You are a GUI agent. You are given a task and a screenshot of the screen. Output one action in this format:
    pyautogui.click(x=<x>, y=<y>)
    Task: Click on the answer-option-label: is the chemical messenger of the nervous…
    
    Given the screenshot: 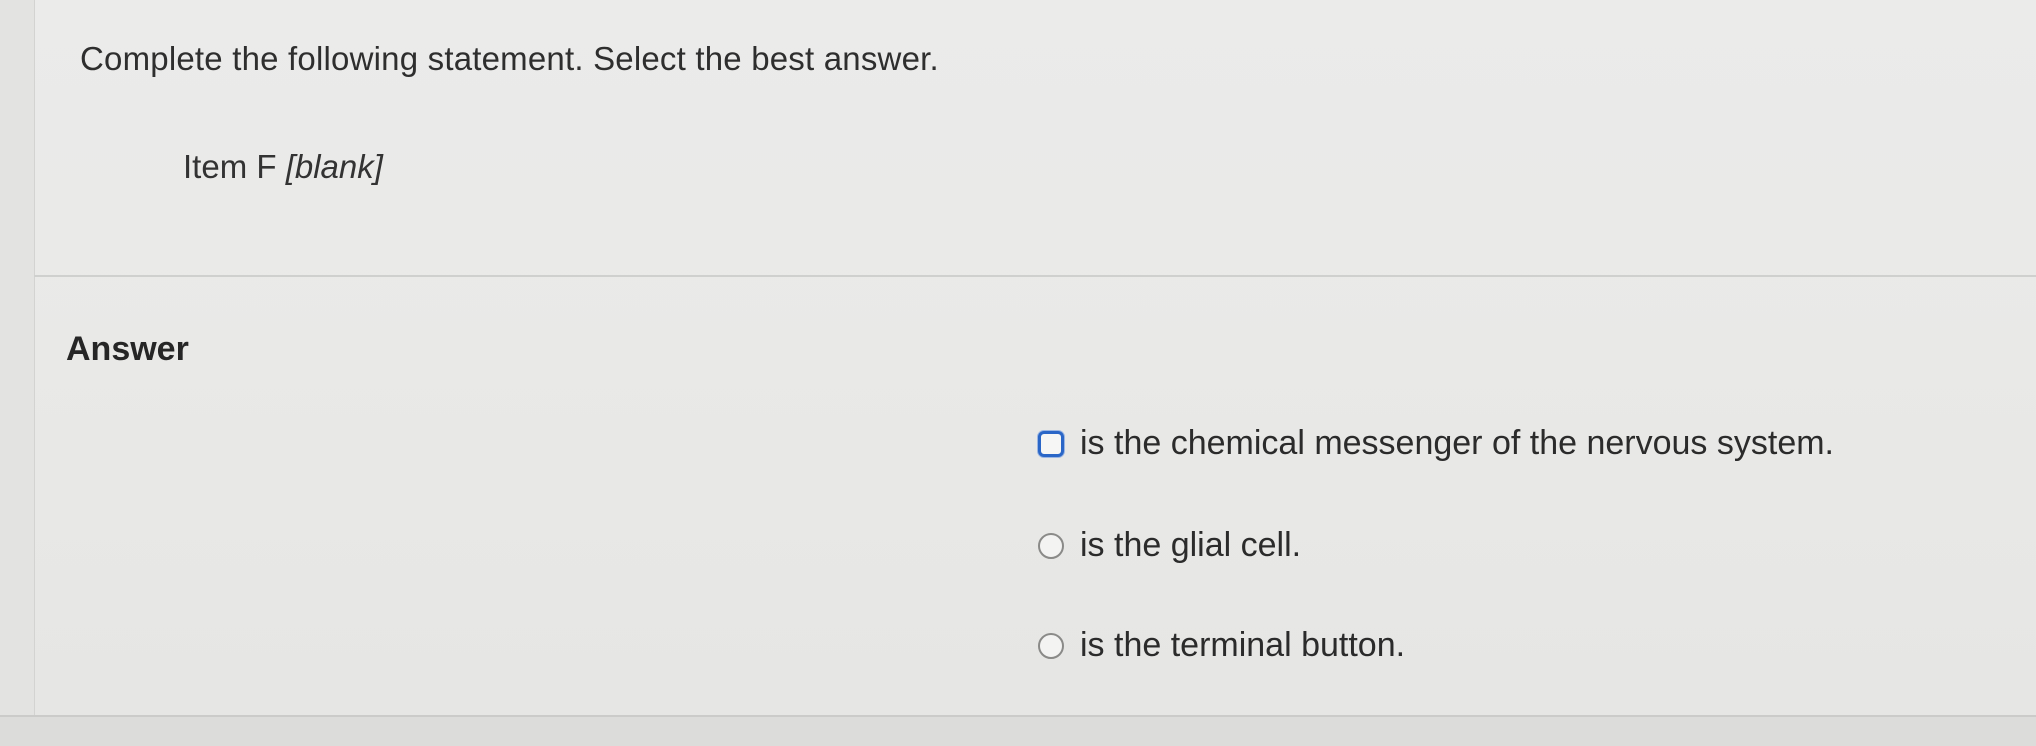 What is the action you would take?
    pyautogui.click(x=1457, y=443)
    